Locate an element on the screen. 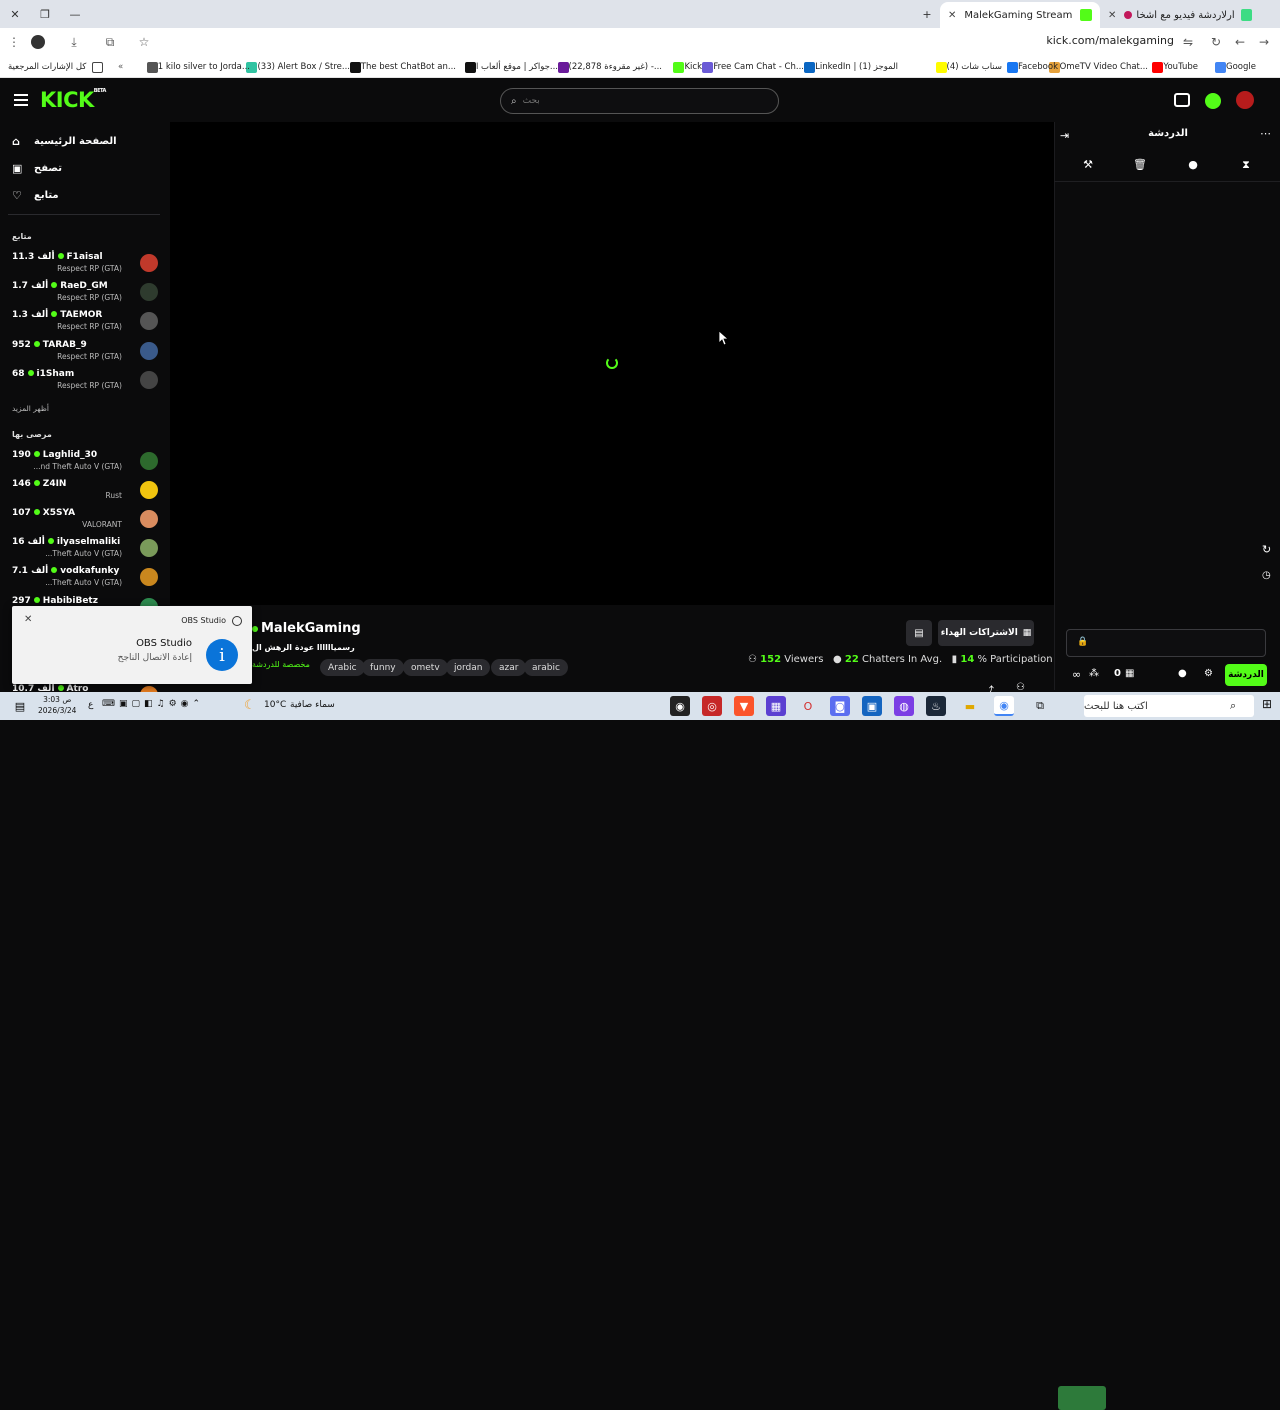 Image resolution: width=1280 pixels, height=1410 pixels. bookmarks-overflow-icon: « is located at coordinates (120, 67).